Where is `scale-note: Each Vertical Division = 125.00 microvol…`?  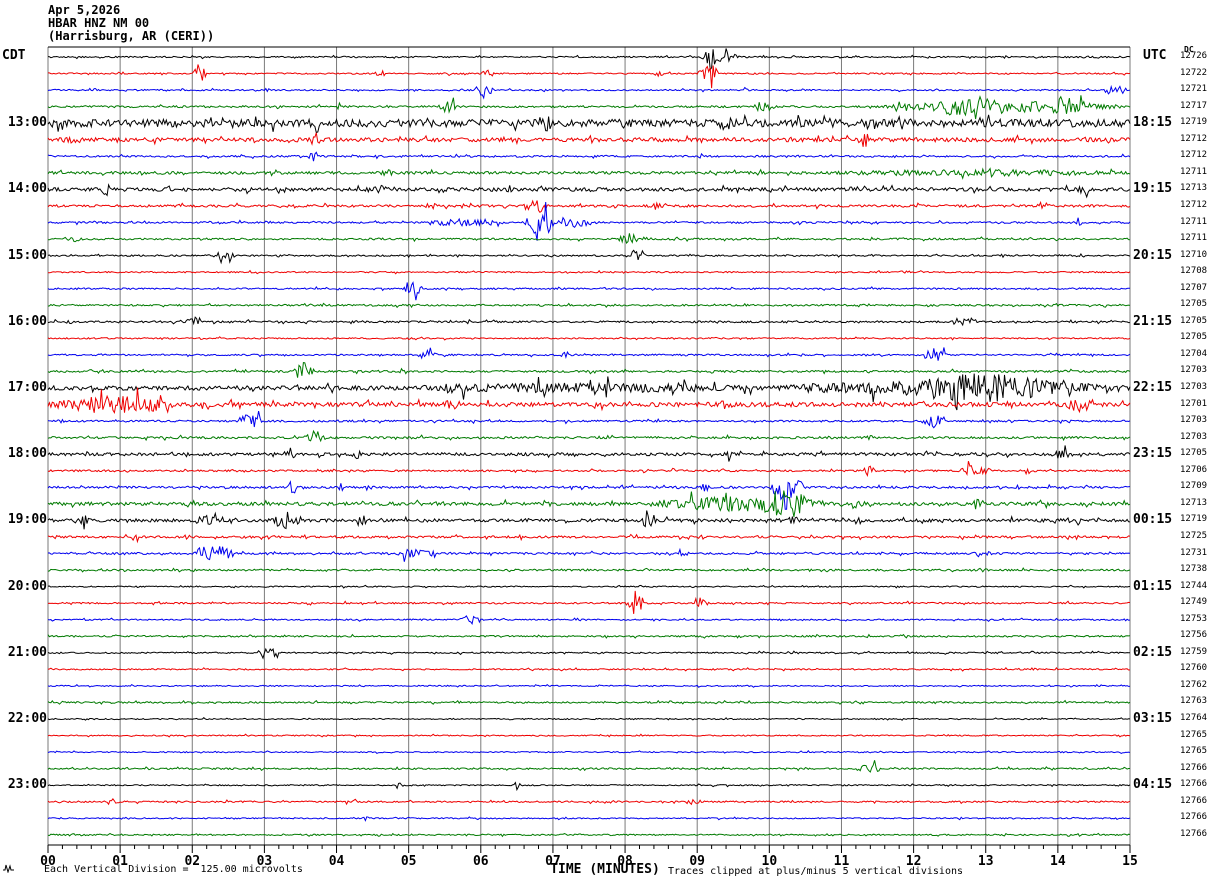
scale-note: Each Vertical Division = 125.00 microvol… is located at coordinates (173, 869).